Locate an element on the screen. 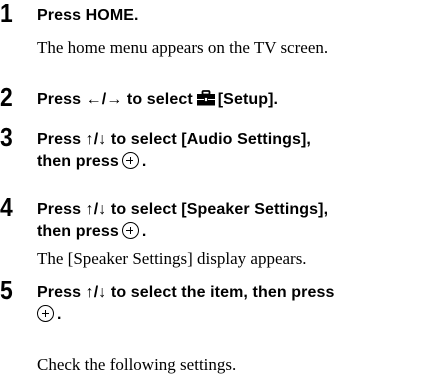 Image resolution: width=444 pixels, height=379 pixels. instruction-line-1: Press ↑/↓ to select [Audio Settings], is located at coordinates (174, 139).